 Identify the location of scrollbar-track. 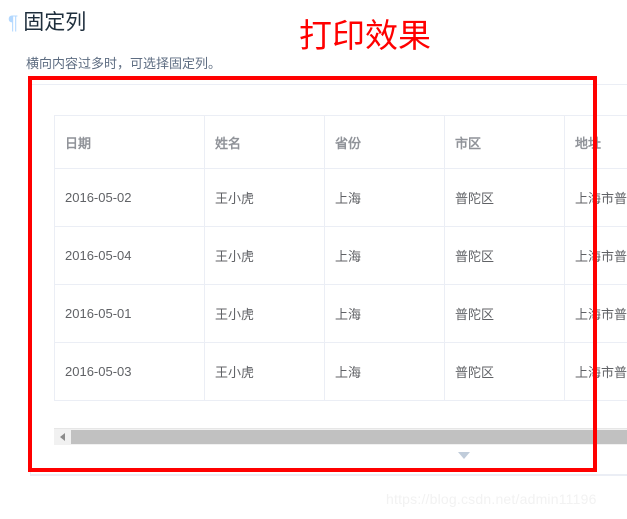
(349, 437).